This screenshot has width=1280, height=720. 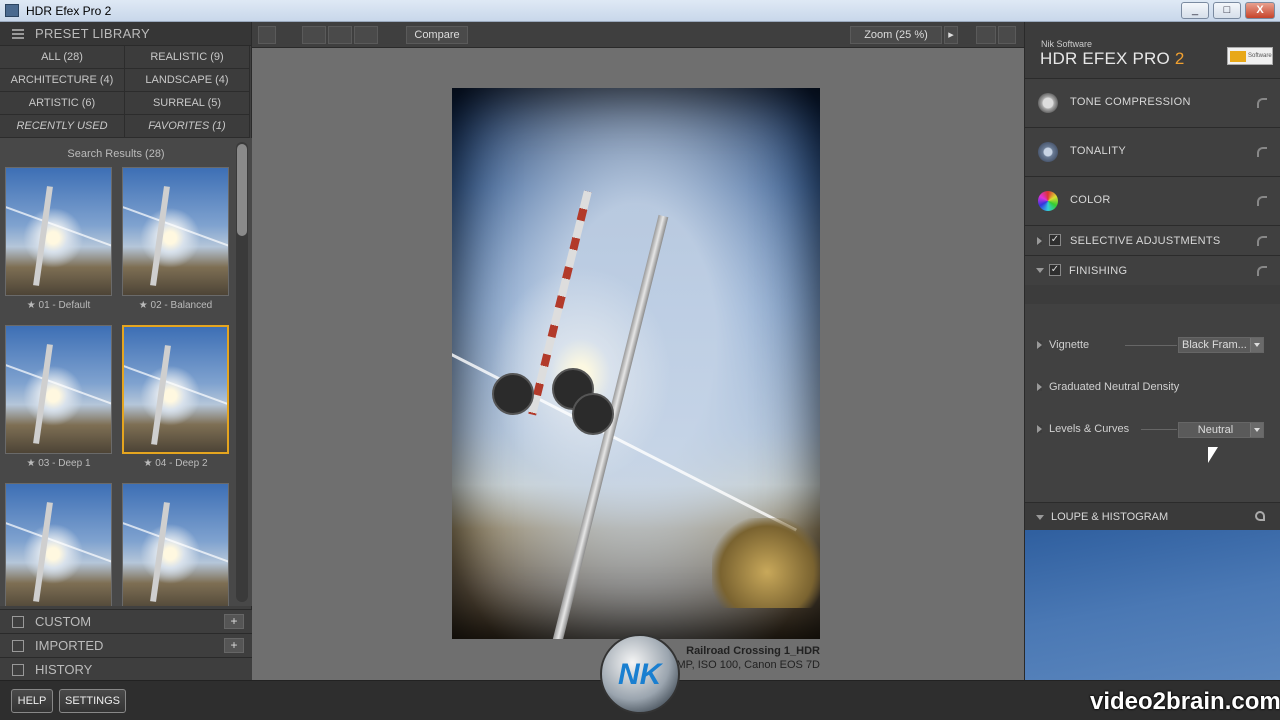 I want to click on background-light-icon, so click(x=986, y=35).